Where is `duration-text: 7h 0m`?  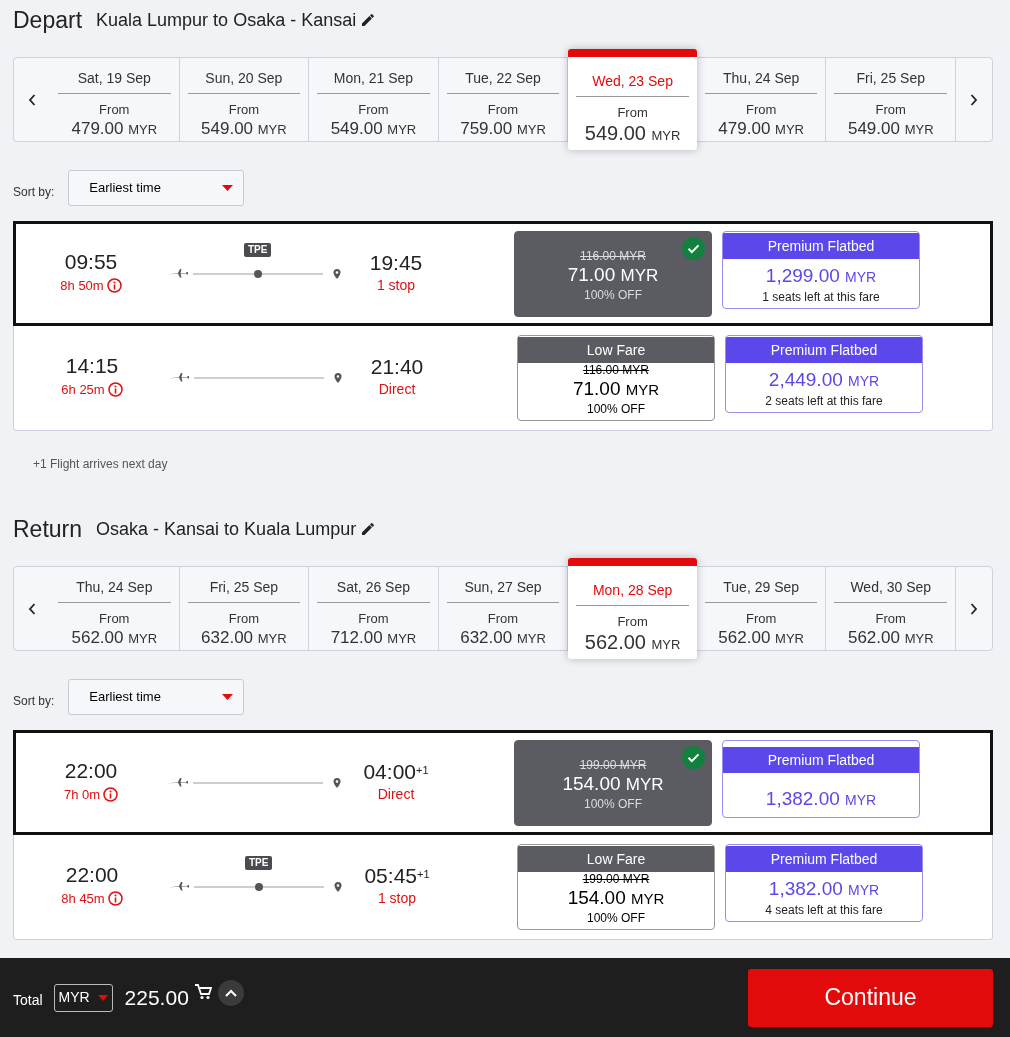
duration-text: 7h 0m is located at coordinates (82, 795).